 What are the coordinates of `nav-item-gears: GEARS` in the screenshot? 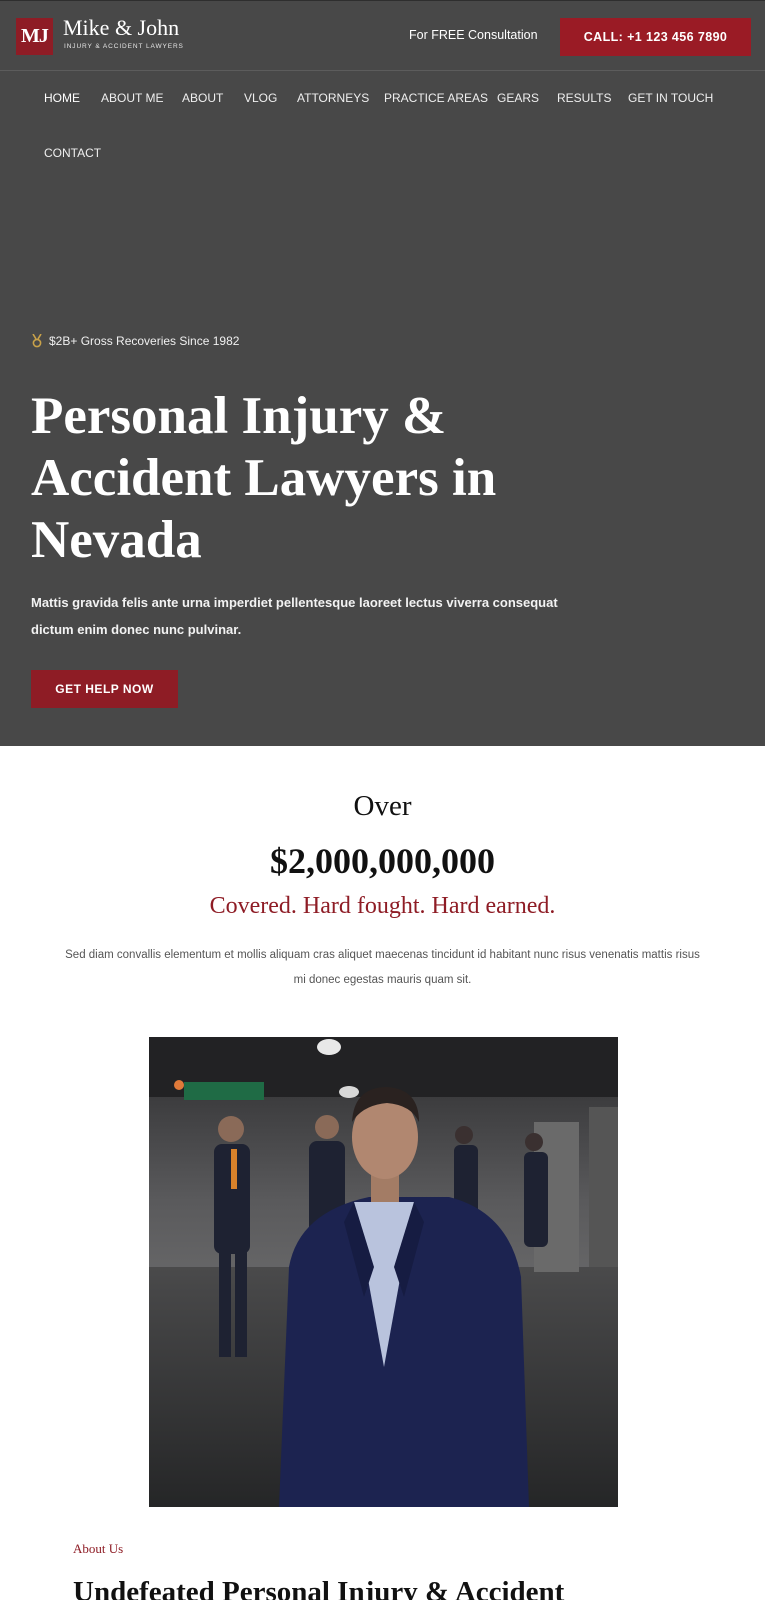 It's located at (518, 98).